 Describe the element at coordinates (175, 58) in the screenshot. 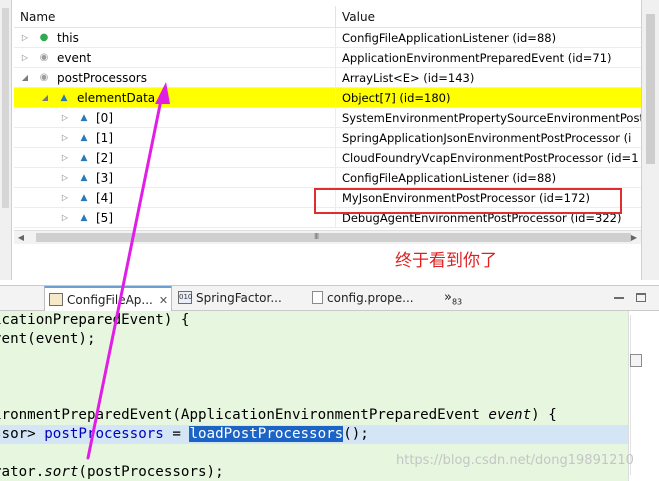

I see `name-cell: ▷ ◉ event` at that location.